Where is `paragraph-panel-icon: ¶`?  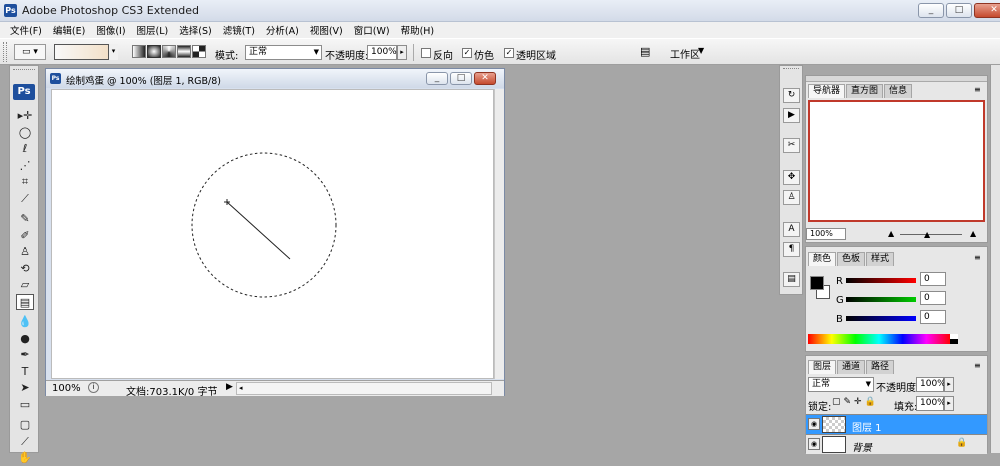 paragraph-panel-icon: ¶ is located at coordinates (791, 249).